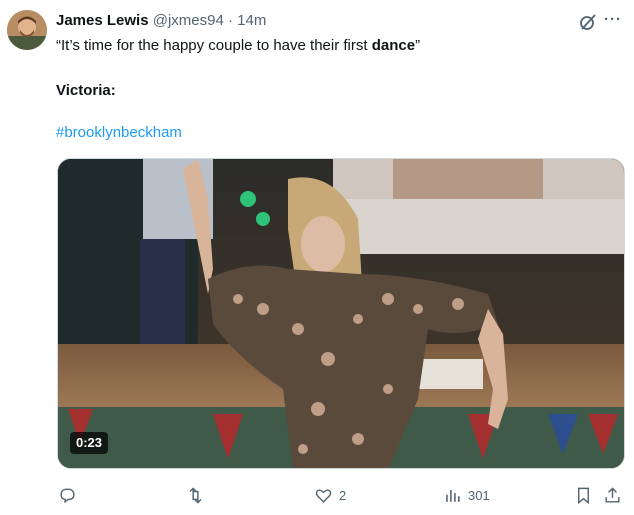 The height and width of the screenshot is (515, 634). Describe the element at coordinates (188, 20) in the screenshot. I see `author-handle: @jxmes94` at that location.